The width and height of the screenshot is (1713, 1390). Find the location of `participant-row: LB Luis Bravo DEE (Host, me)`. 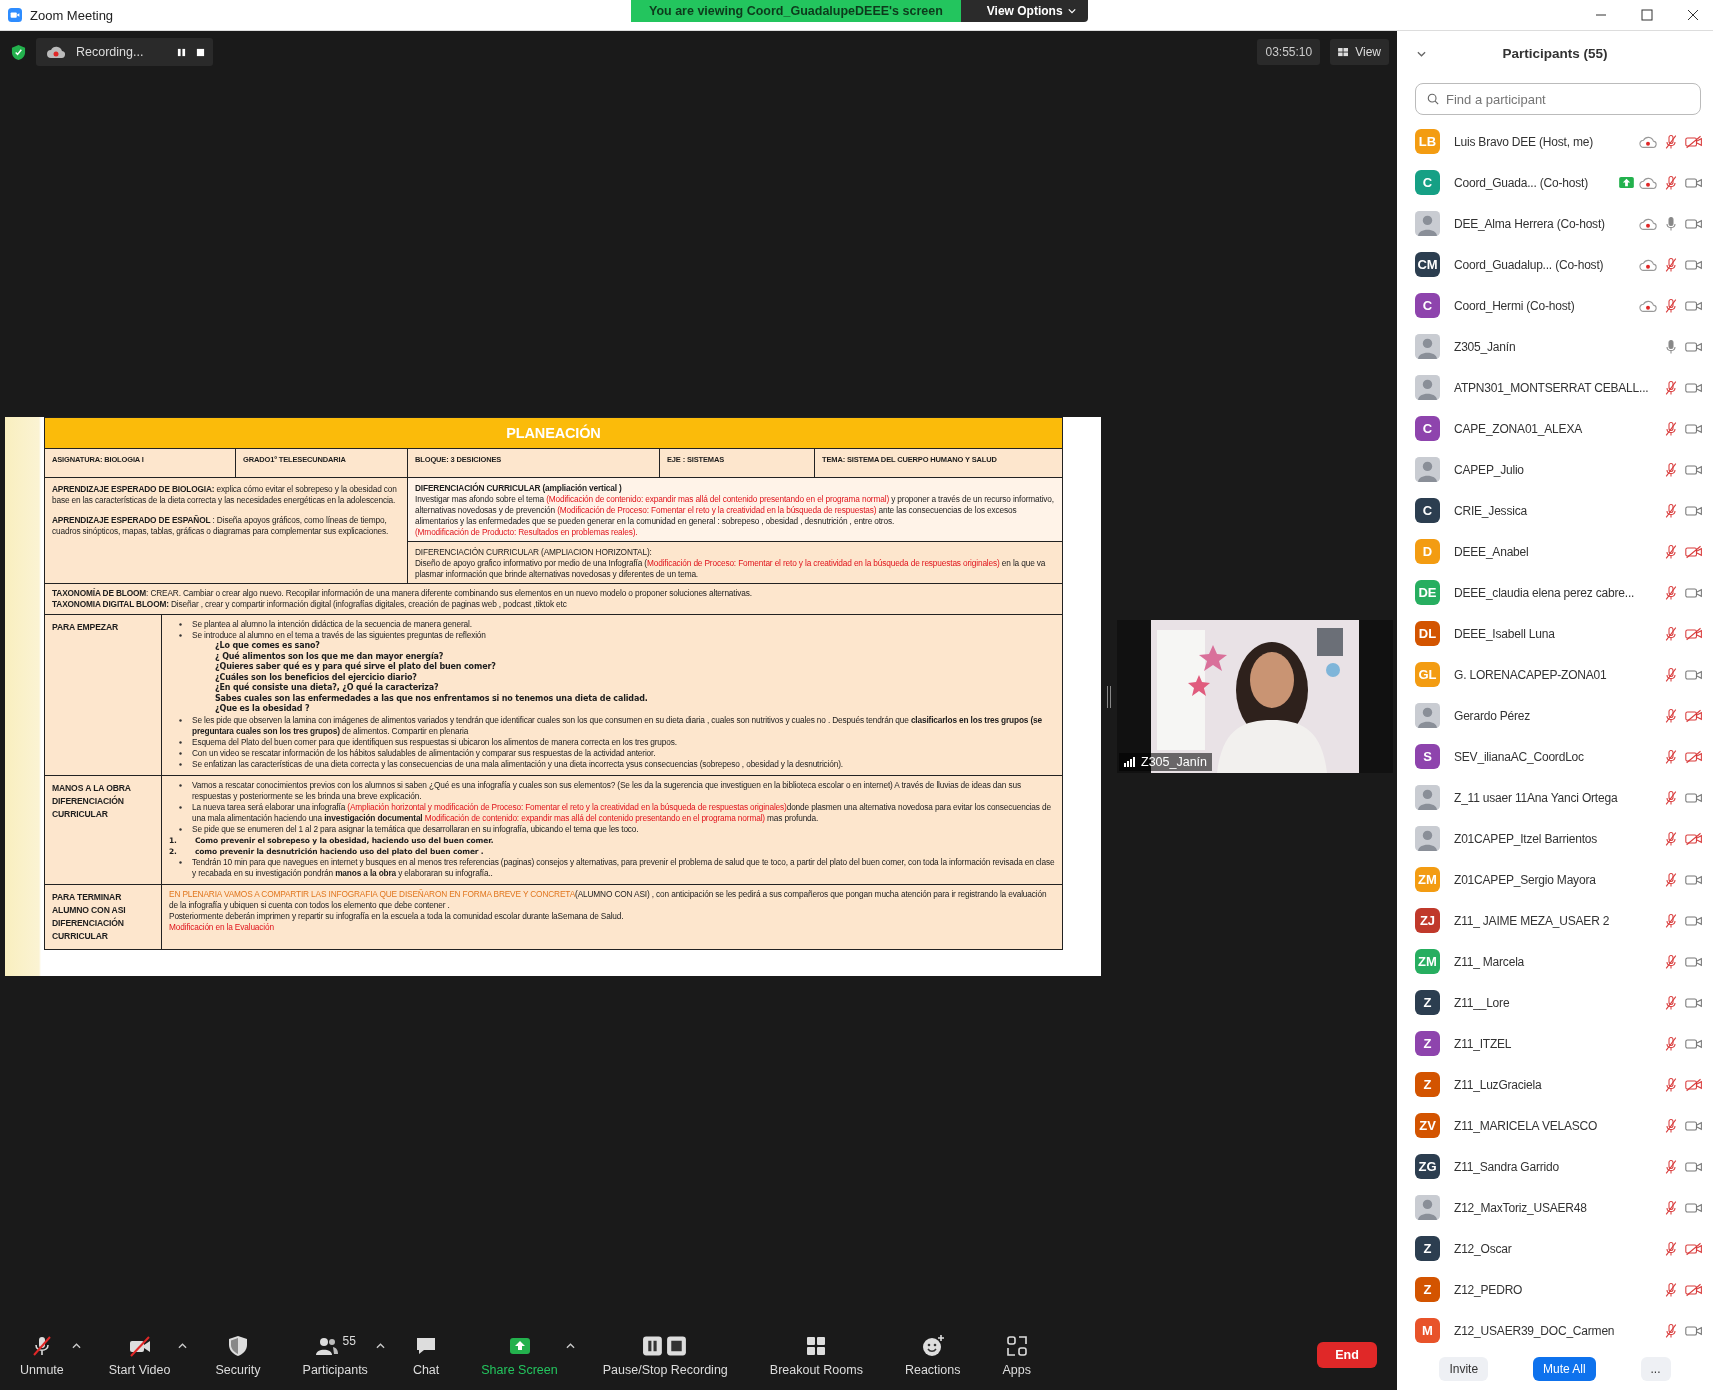

participant-row: LB Luis Bravo DEE (Host, me) is located at coordinates (1555, 141).